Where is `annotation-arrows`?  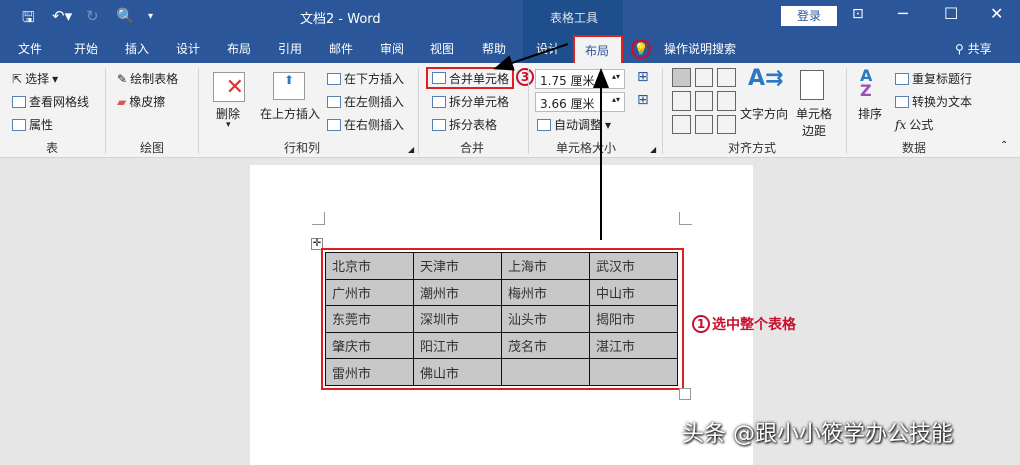 annotation-arrows is located at coordinates (551, 141).